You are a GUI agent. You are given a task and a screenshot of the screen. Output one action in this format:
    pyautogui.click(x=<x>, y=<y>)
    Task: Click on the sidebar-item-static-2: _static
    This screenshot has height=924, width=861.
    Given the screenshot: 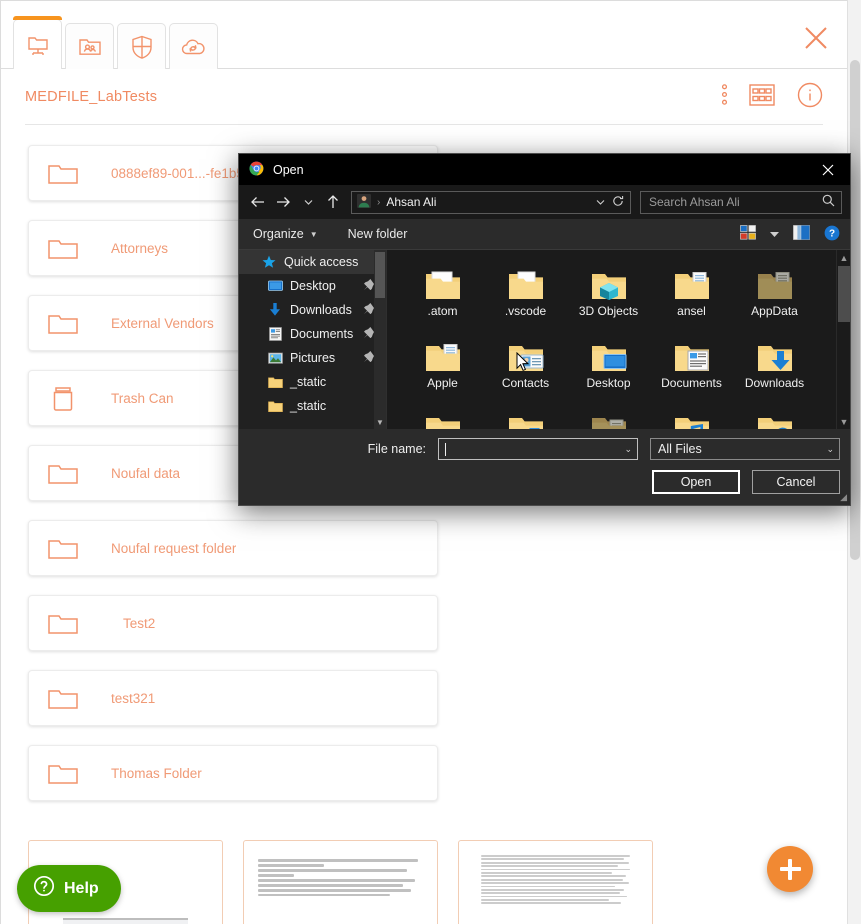 What is the action you would take?
    pyautogui.click(x=312, y=406)
    